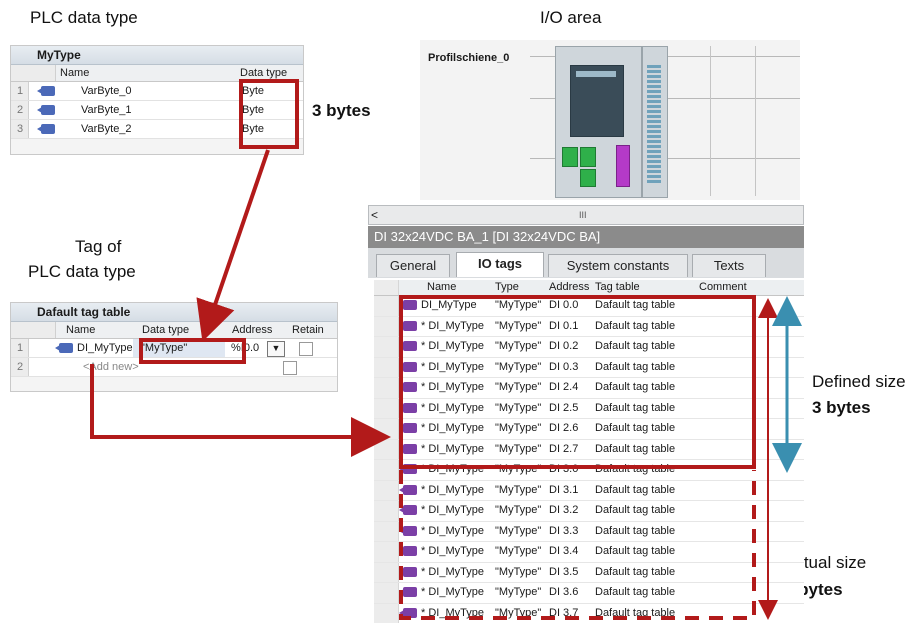  Describe the element at coordinates (577, 382) in the screenshot. I see `defined-size-highlight` at that location.